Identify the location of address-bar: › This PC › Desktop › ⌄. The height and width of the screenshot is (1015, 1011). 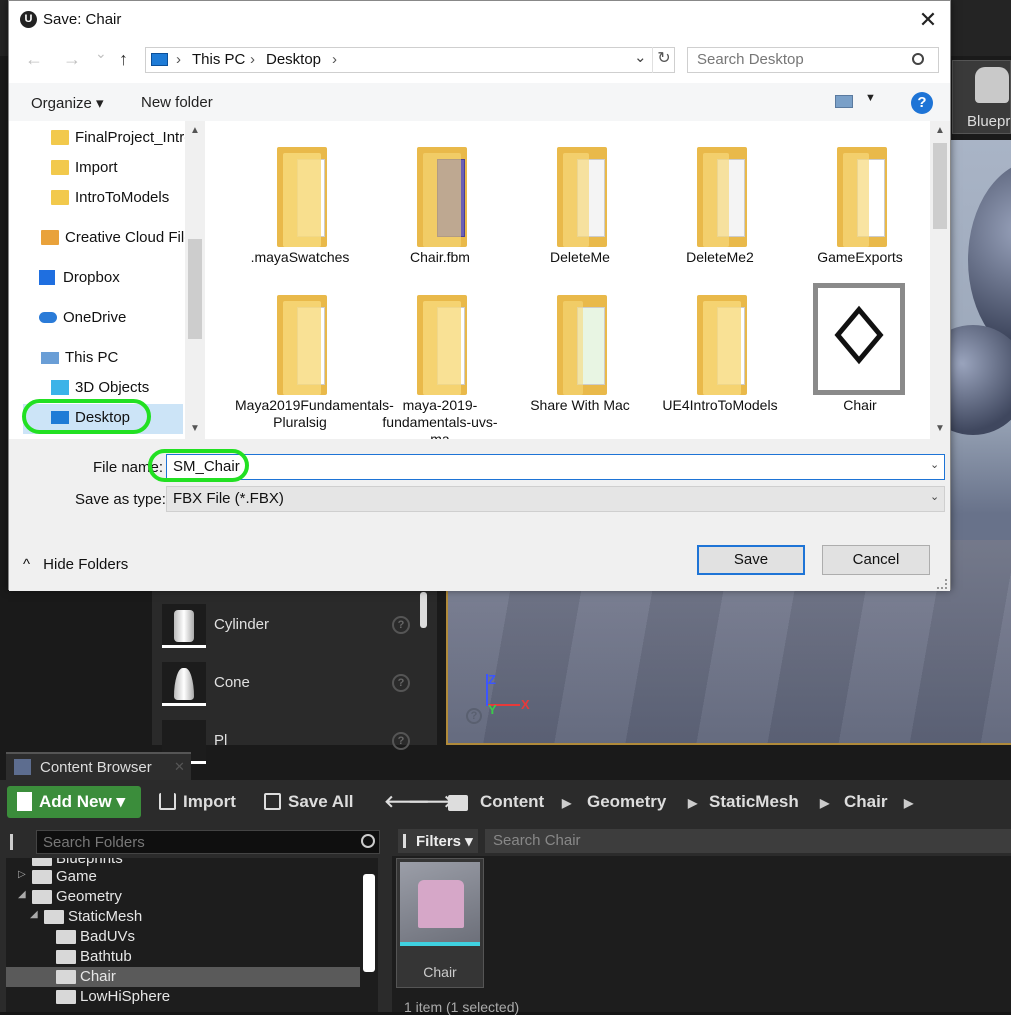
(410, 60).